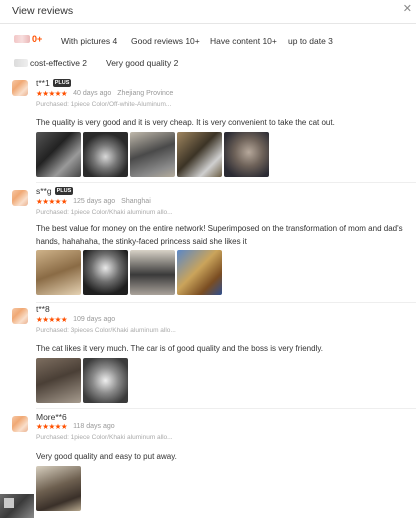 The height and width of the screenshot is (518, 416). I want to click on filter-chip-label: up to date 3, so click(310, 41).